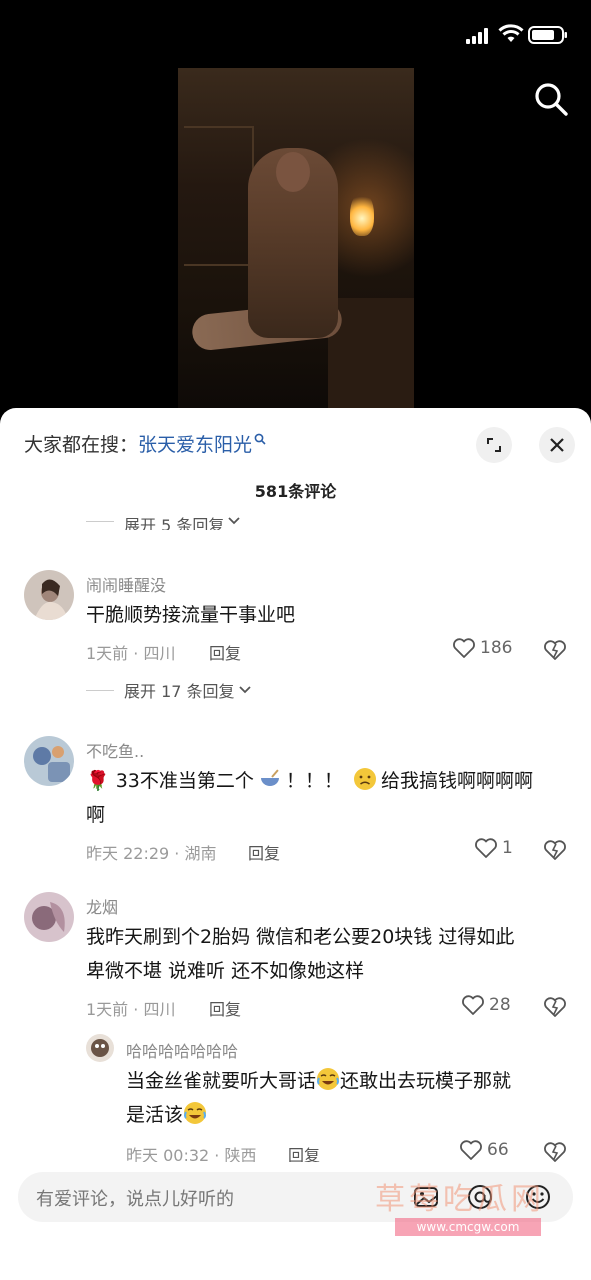 This screenshot has height=1280, width=591. Describe the element at coordinates (81, 445) in the screenshot. I see `hot-search-label: 大家都在搜：` at that location.